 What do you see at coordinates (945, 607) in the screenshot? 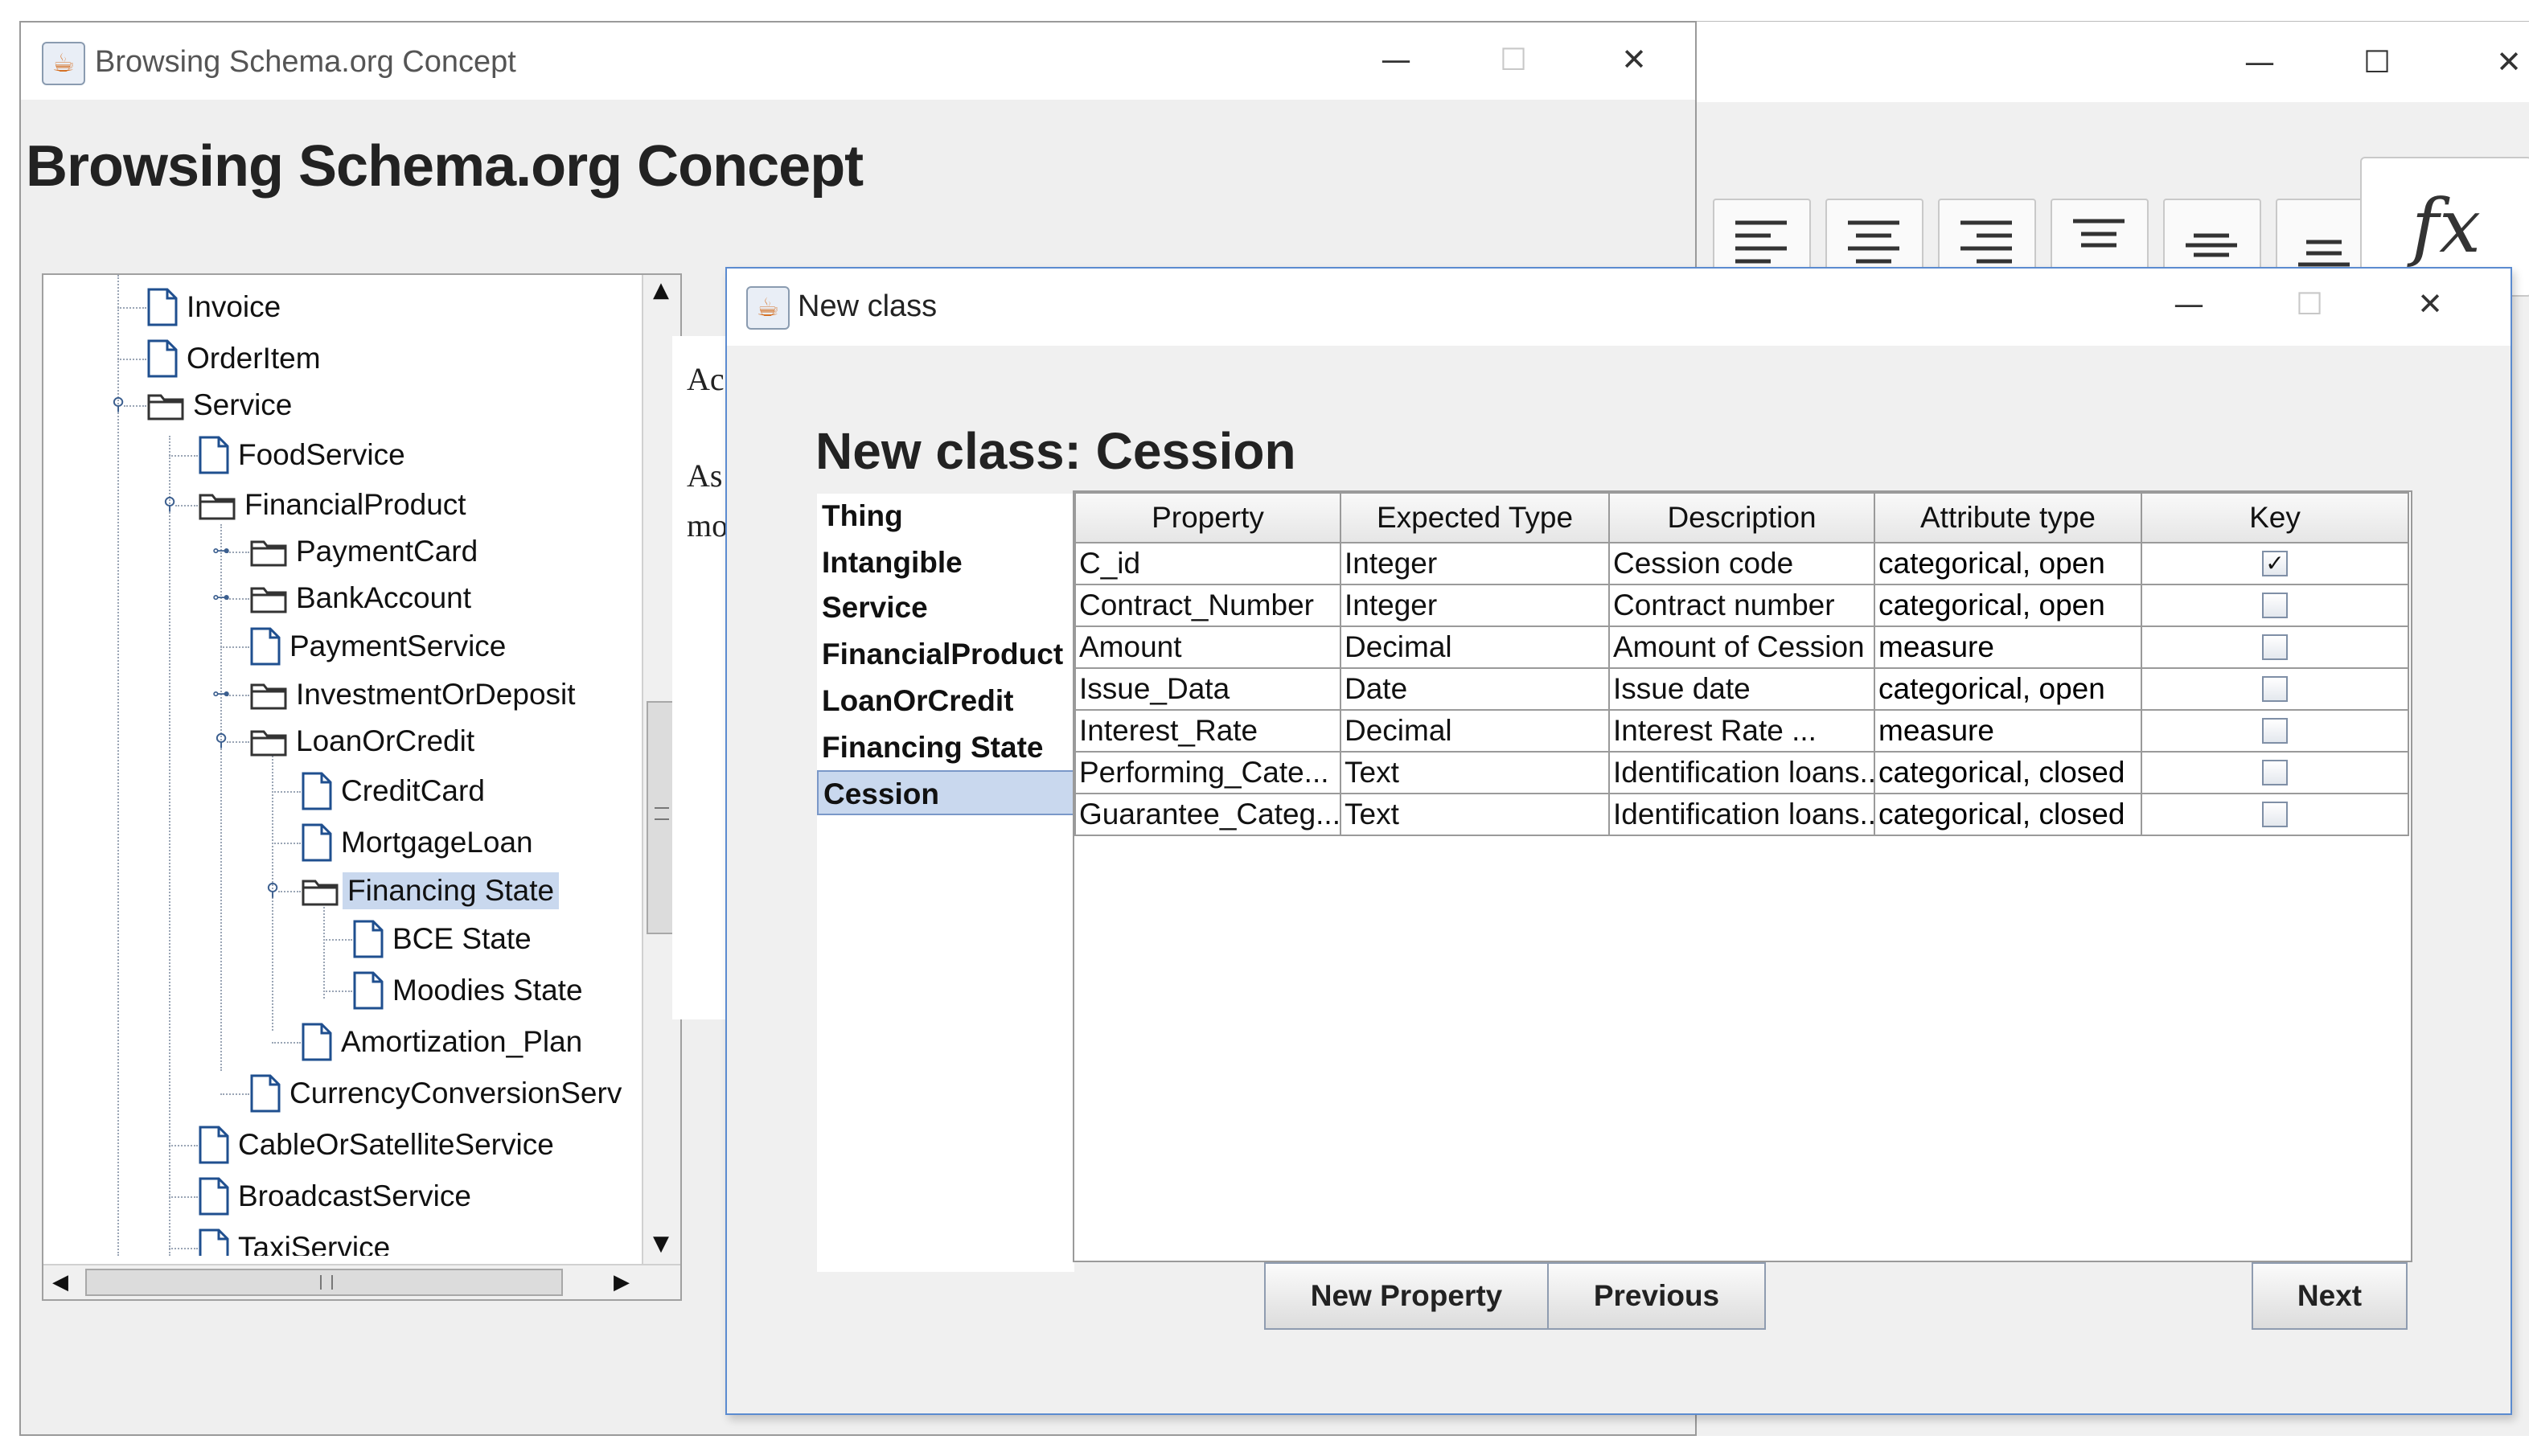
I see `class-path-item: Service` at bounding box center [945, 607].